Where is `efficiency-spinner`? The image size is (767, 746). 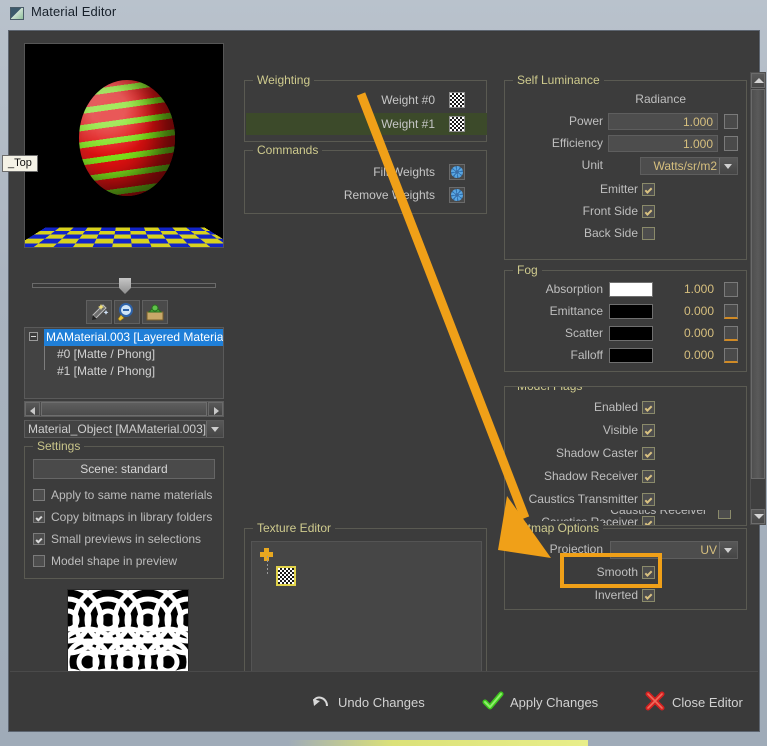
efficiency-spinner is located at coordinates (731, 143).